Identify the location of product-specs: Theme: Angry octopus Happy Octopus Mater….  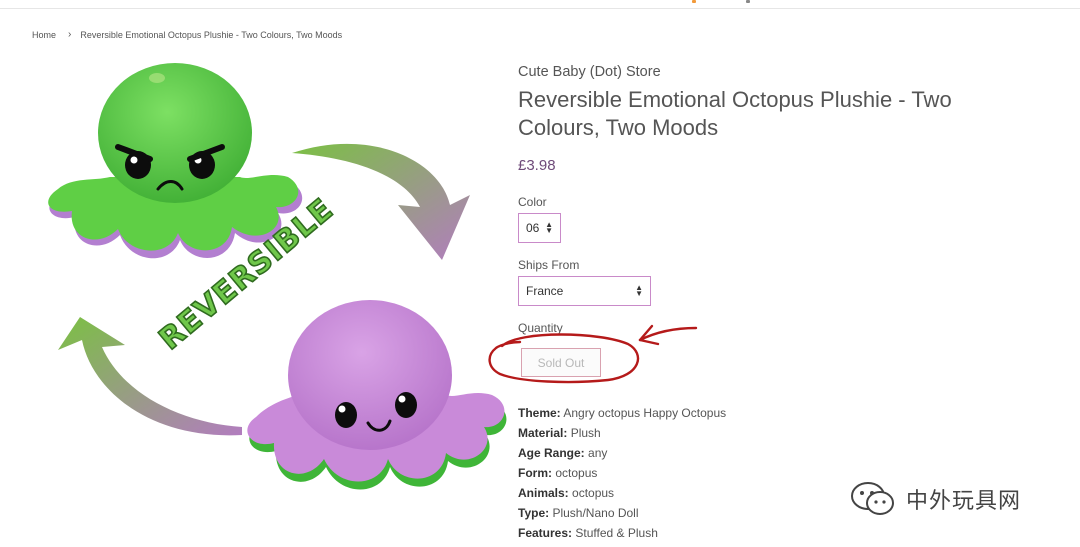
(622, 473).